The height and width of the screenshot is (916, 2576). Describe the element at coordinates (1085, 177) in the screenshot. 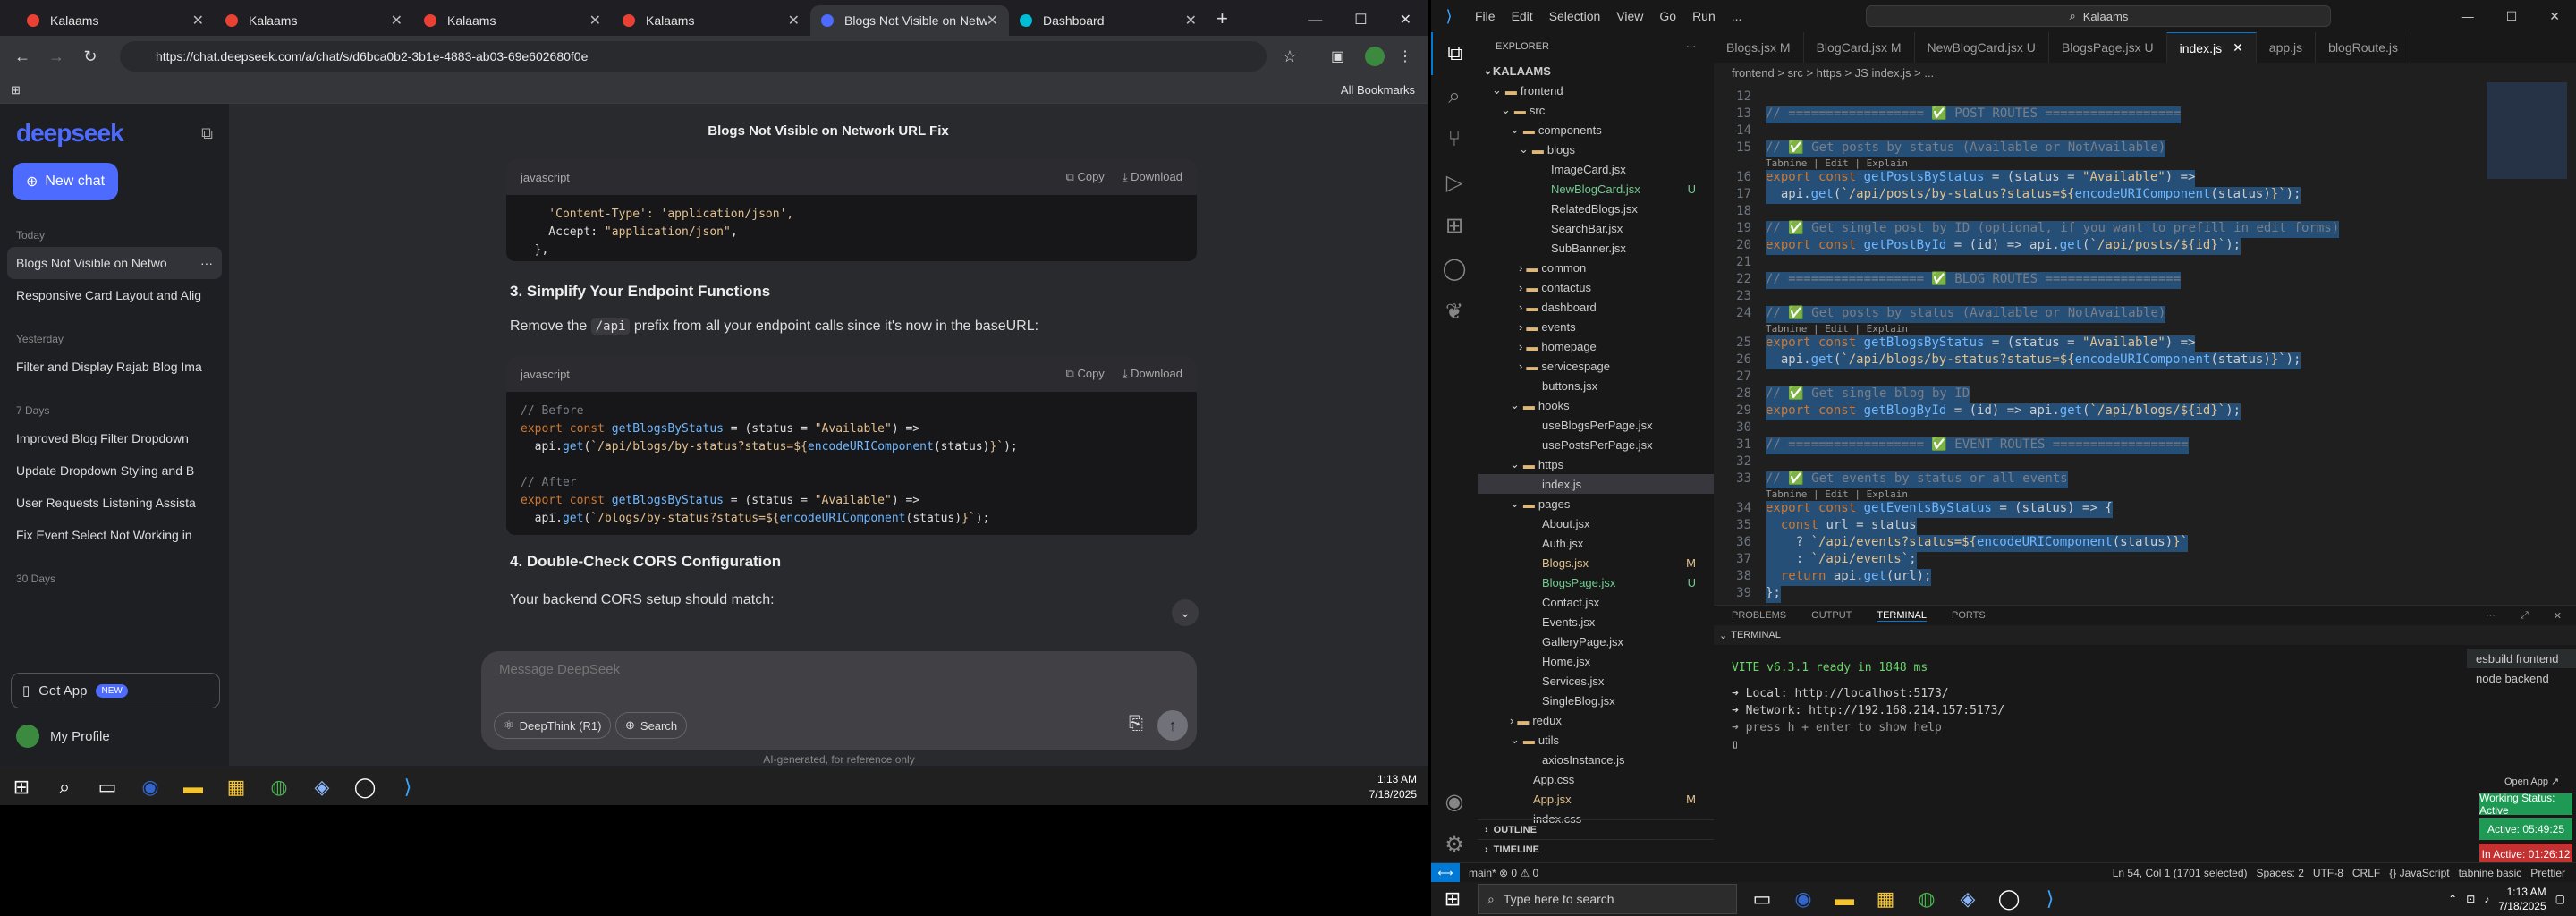

I see `copy-button: ⧉ Copy` at that location.